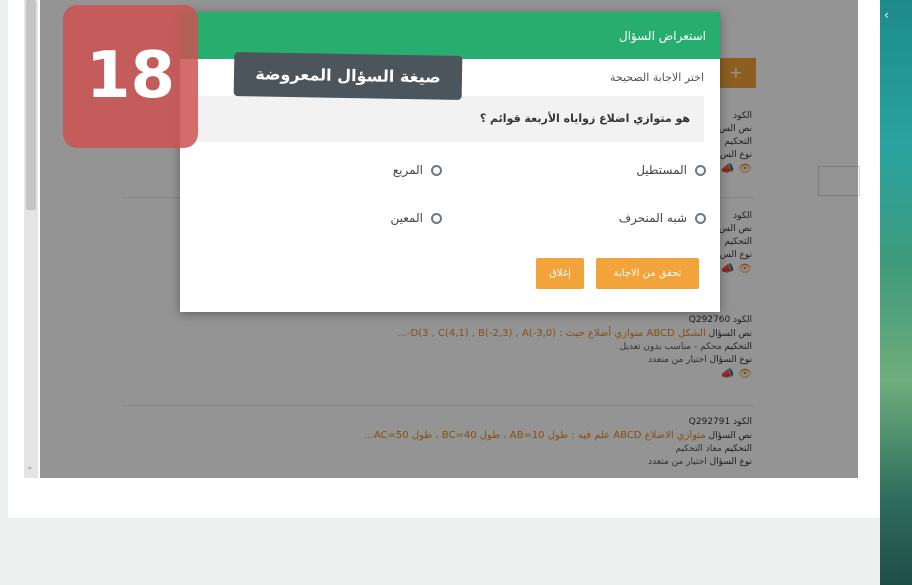 The width and height of the screenshot is (912, 585). Describe the element at coordinates (451, 119) in the screenshot. I see `question-text: هو متوازي اضلاع زواياه الأربعة قوائم ؟` at that location.